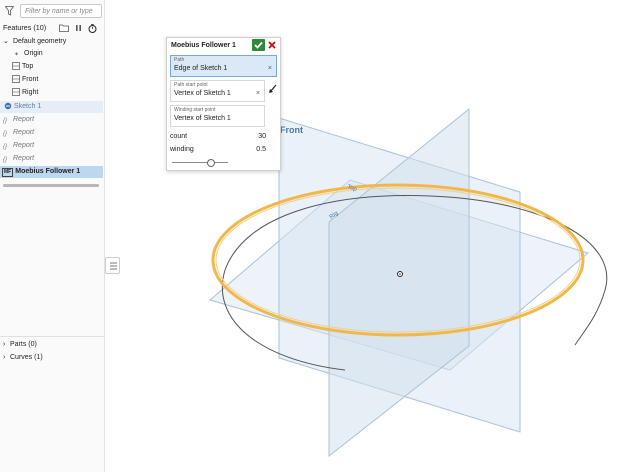 Image resolution: width=640 pixels, height=472 pixels. I want to click on path-value: Edge of Sketch 1, so click(201, 68).